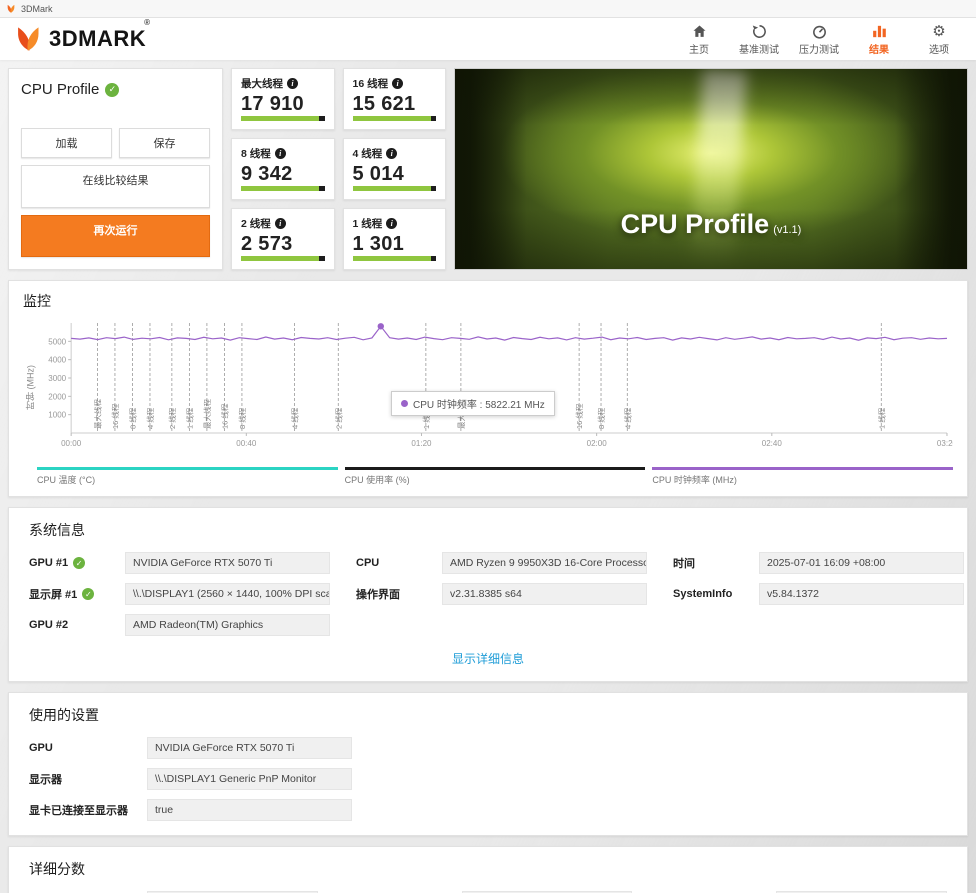 The width and height of the screenshot is (976, 893). I want to click on gpu2-value: AMD Radeon(TM) Graphics, so click(227, 625).